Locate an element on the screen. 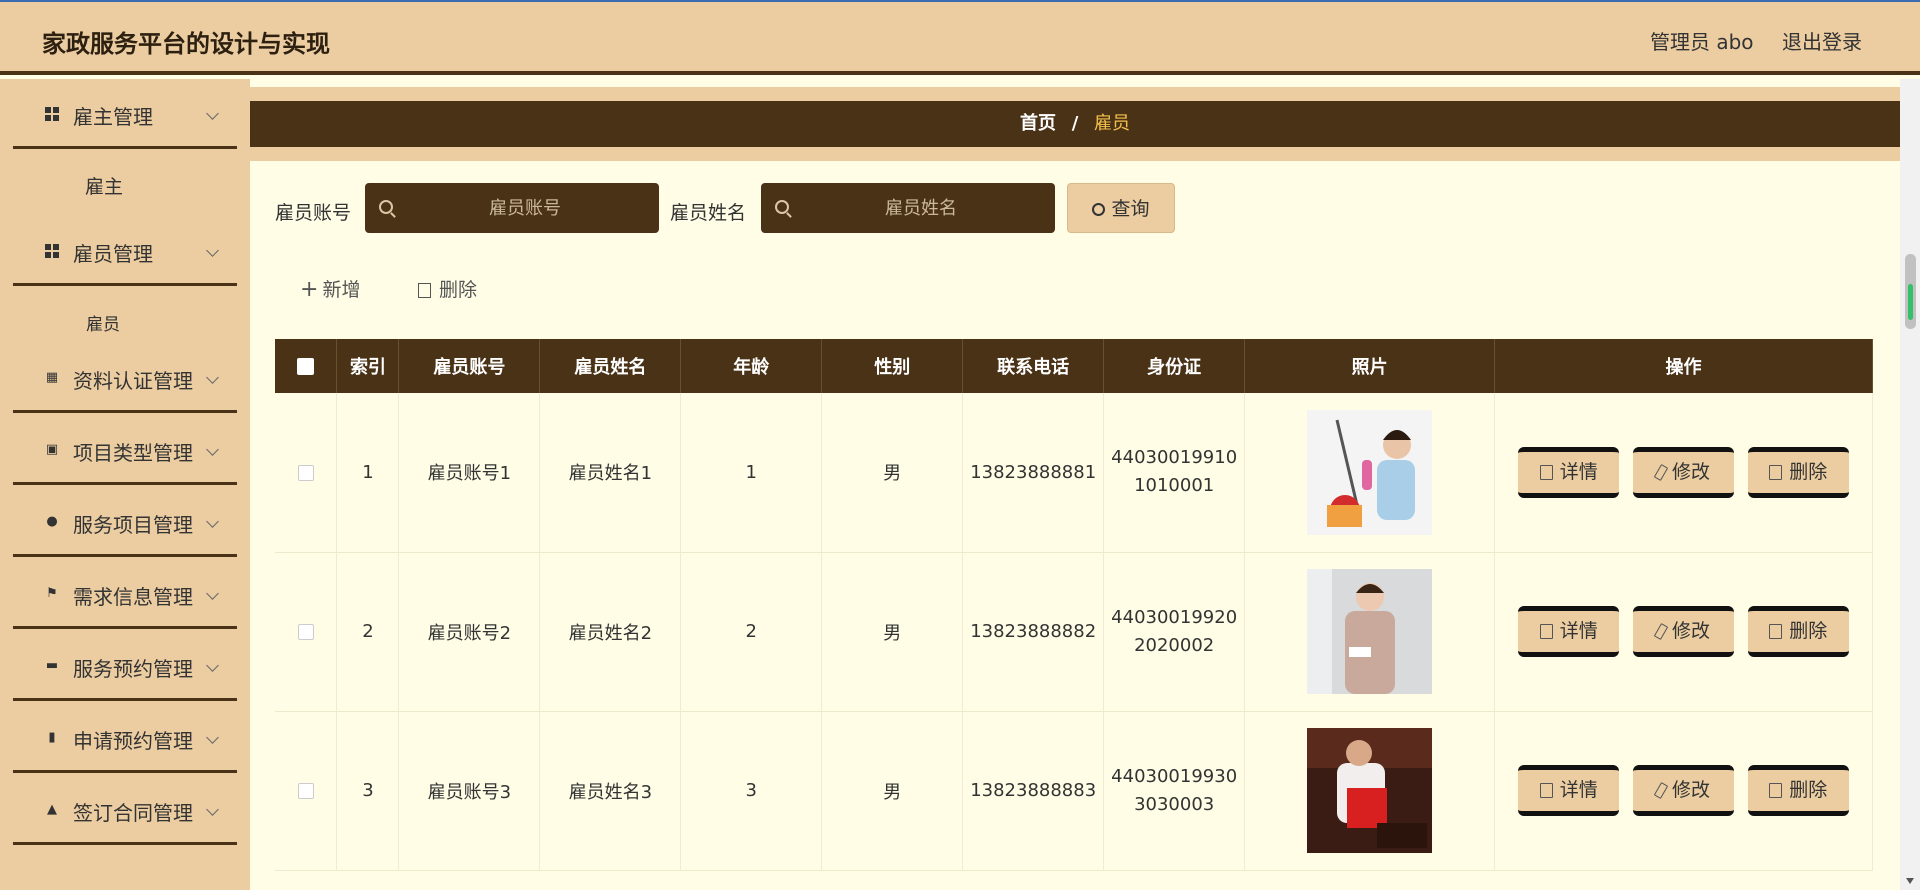 This screenshot has width=1920, height=890. breadcrumb-home: 首页 is located at coordinates (1038, 123).